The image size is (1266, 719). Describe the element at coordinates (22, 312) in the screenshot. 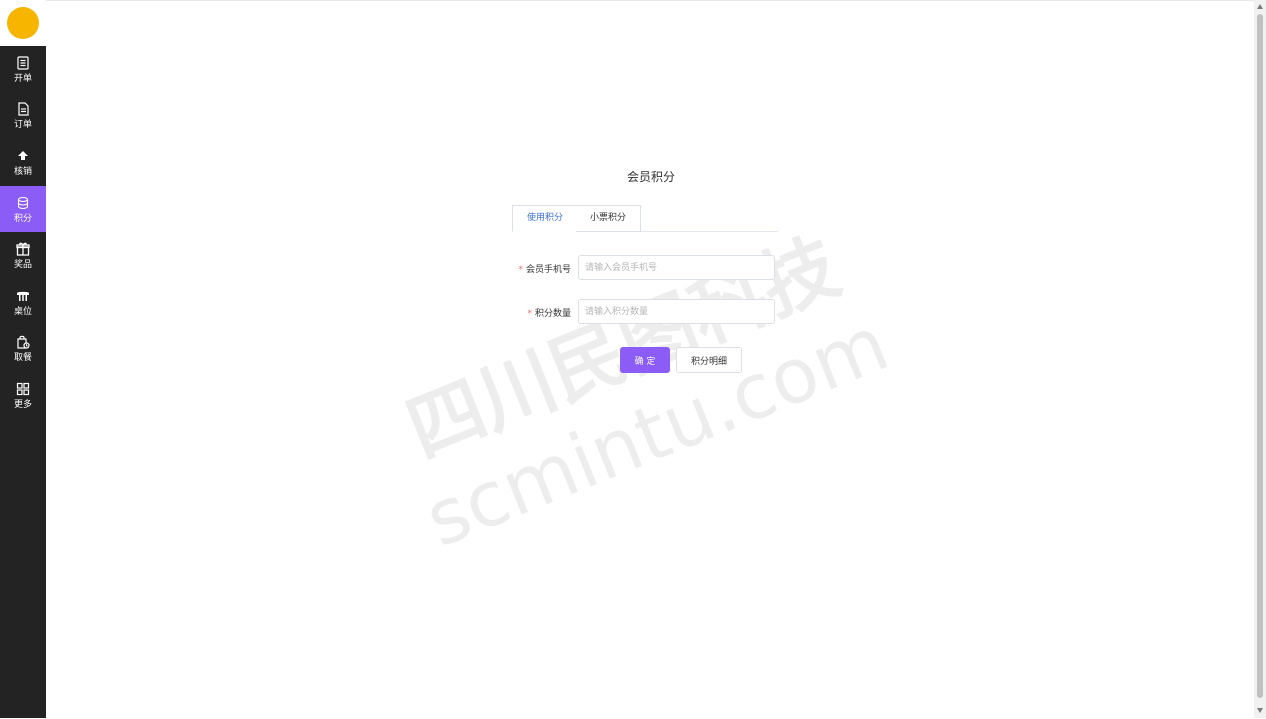

I see `sidebar-item-label: 桌位` at that location.